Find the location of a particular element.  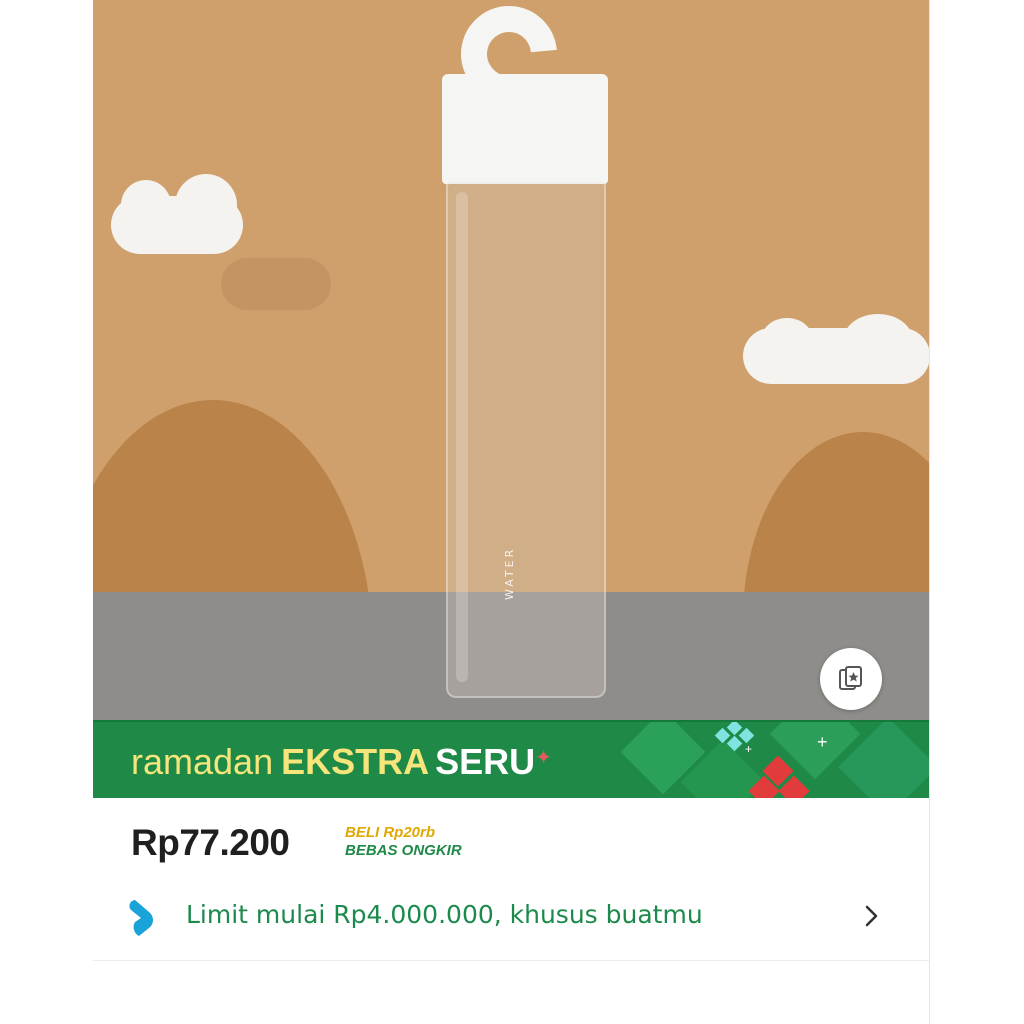

decorative-diamond-teal is located at coordinates (746, 735).